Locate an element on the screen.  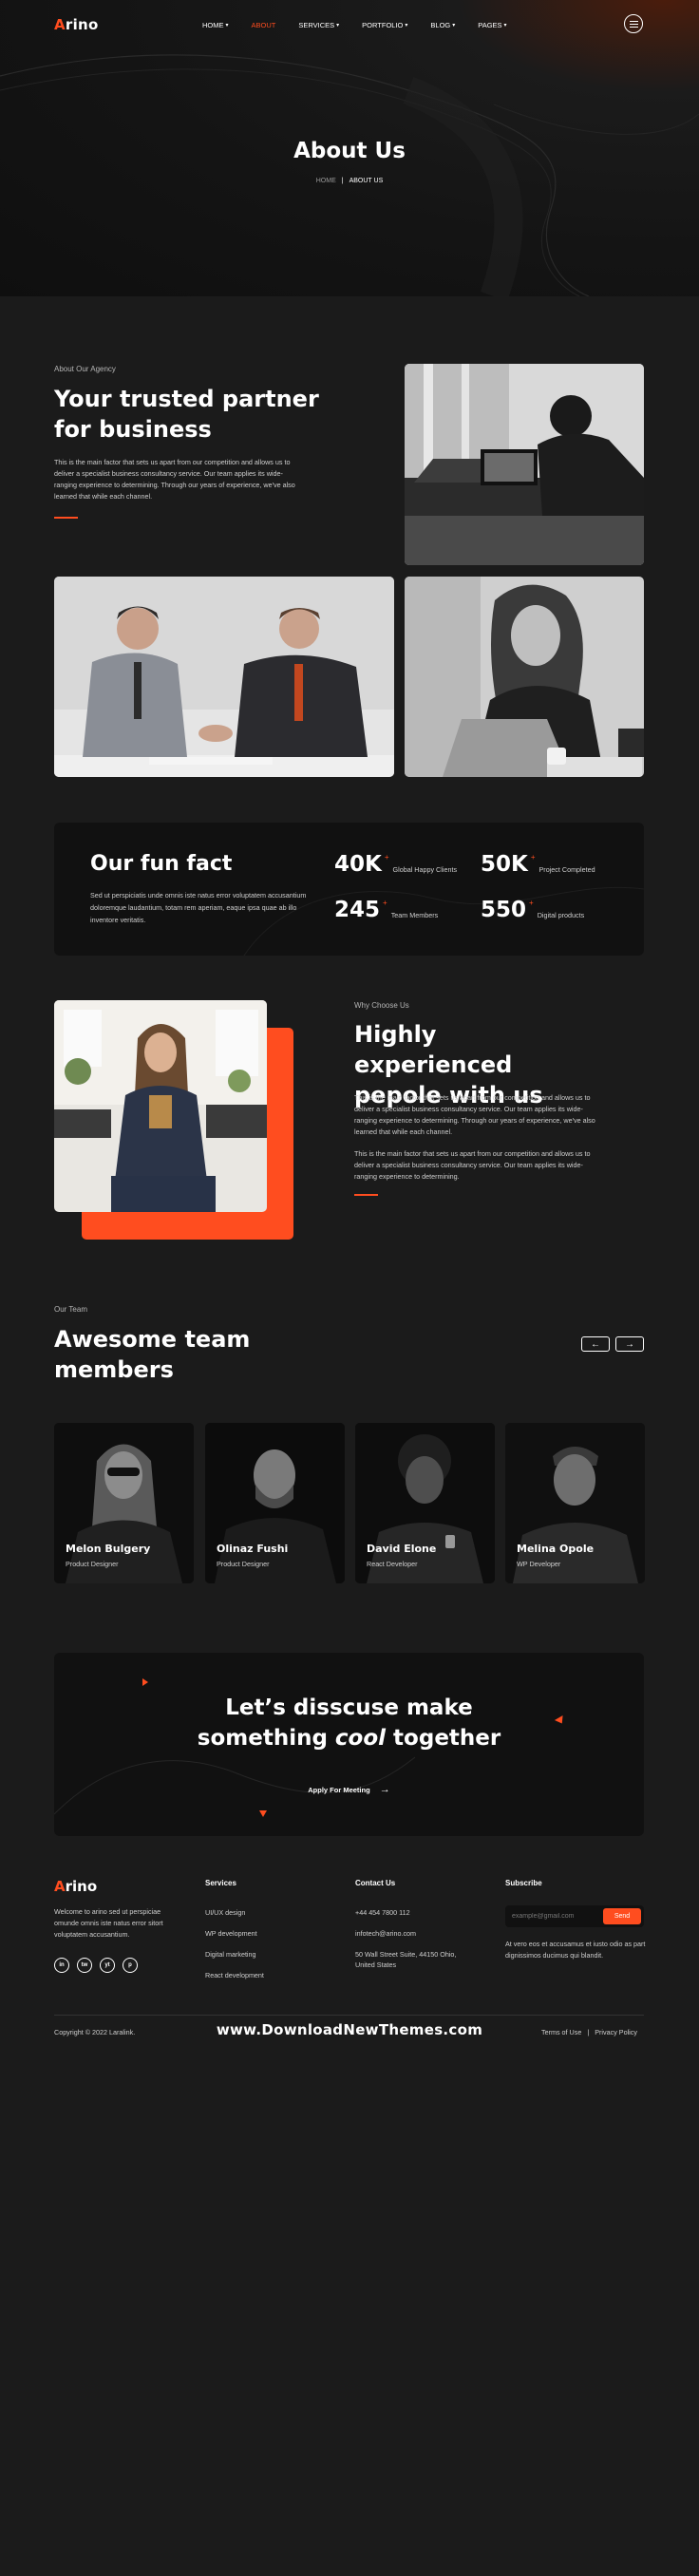
fact-title: Our fun fact is located at coordinates (161, 864).